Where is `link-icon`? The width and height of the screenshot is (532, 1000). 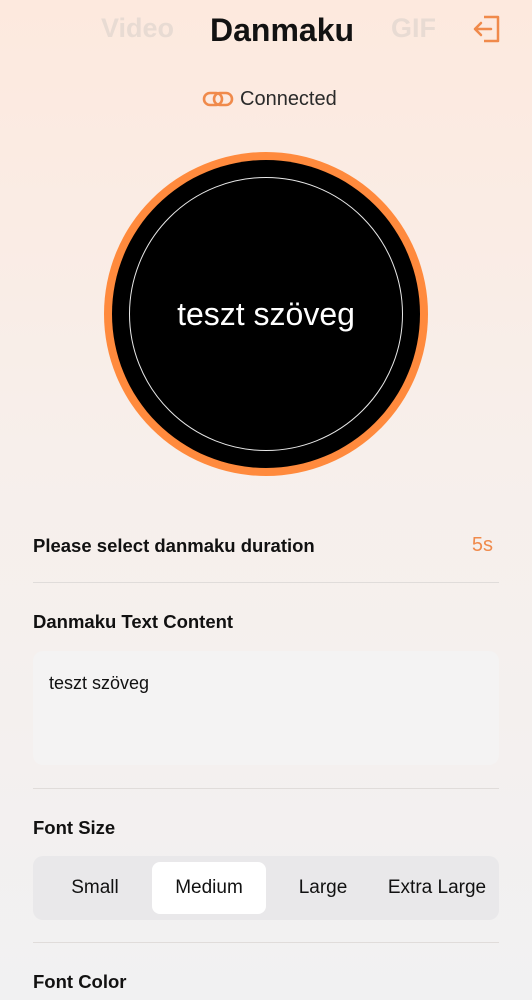
link-icon is located at coordinates (218, 99).